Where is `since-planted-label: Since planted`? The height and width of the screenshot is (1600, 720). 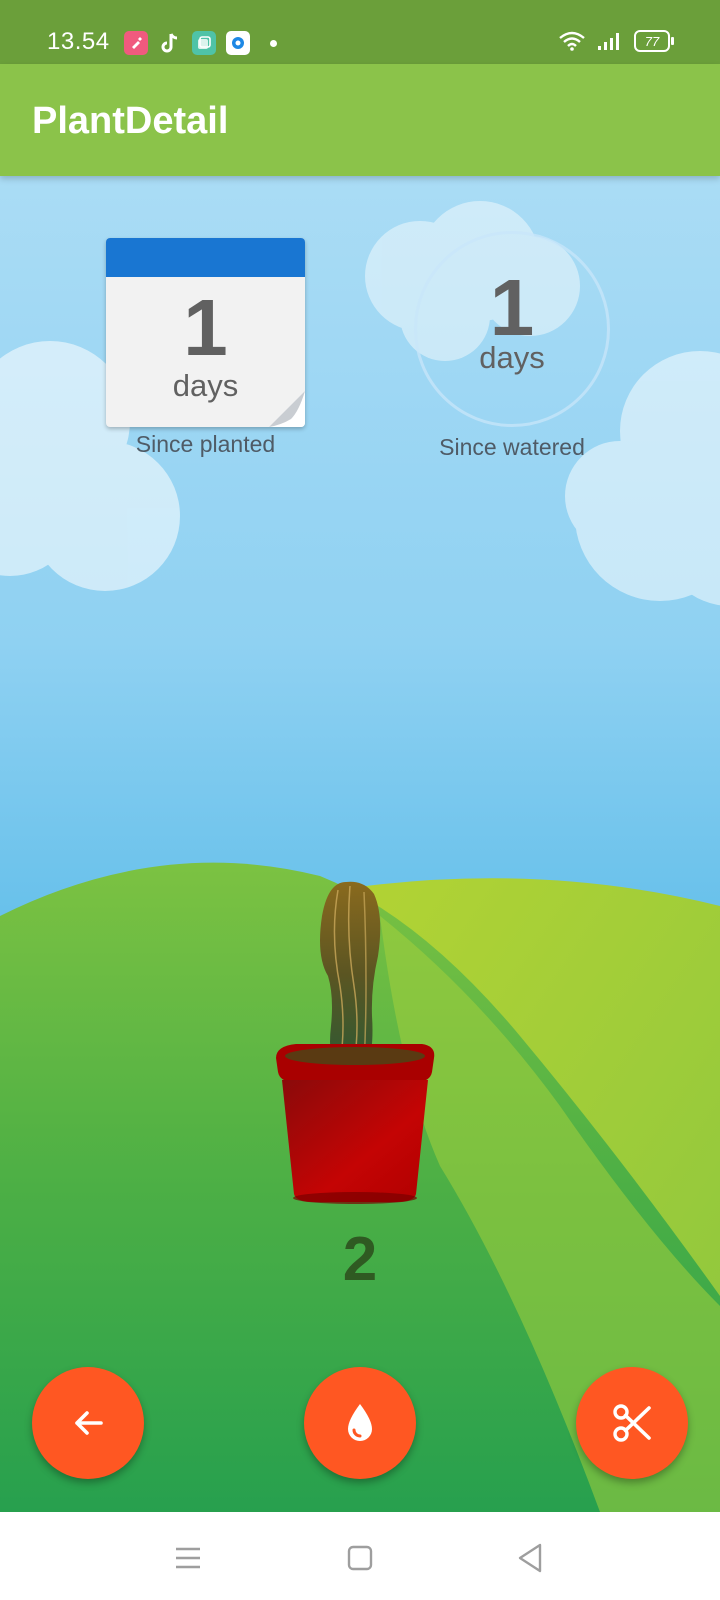 since-planted-label: Since planted is located at coordinates (205, 444).